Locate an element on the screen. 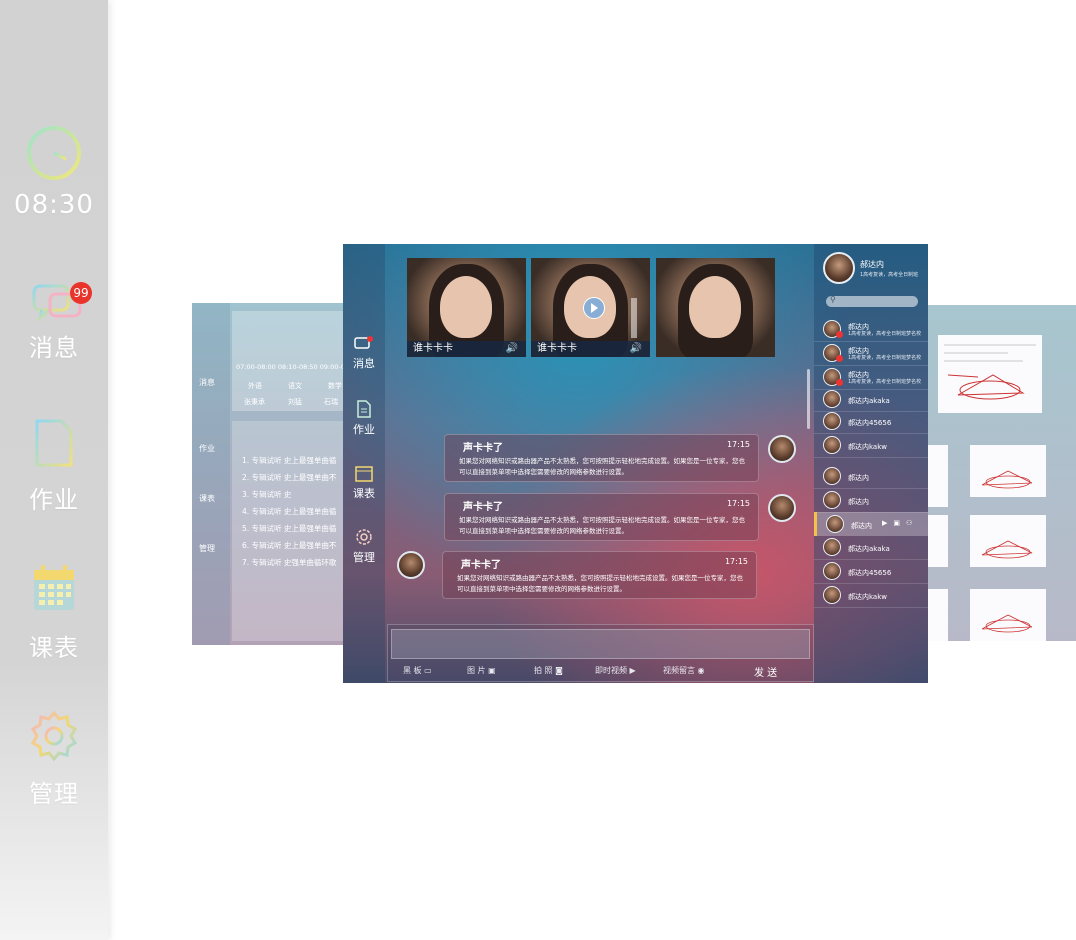 This screenshot has height=940, width=1076. contact-item: 郝达内akaka is located at coordinates (871, 547).